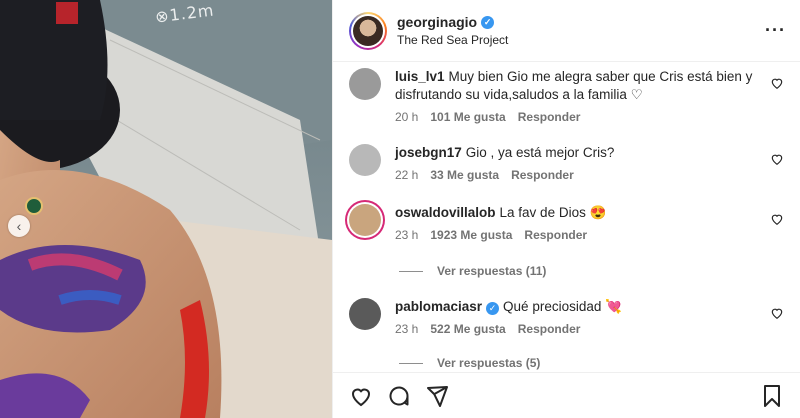 Image resolution: width=800 pixels, height=418 pixels. What do you see at coordinates (452, 40) in the screenshot?
I see `post-location: The Red Sea Project` at bounding box center [452, 40].